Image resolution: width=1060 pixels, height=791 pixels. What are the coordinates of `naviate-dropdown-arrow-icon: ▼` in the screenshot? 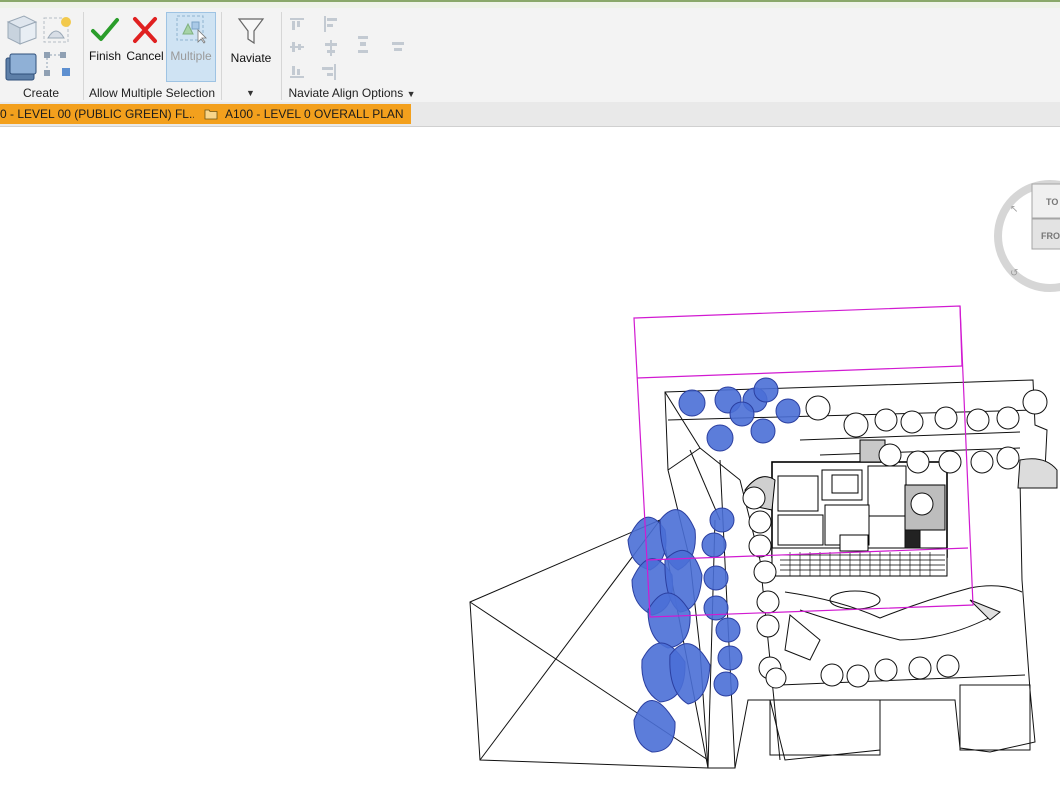 It's located at (250, 93).